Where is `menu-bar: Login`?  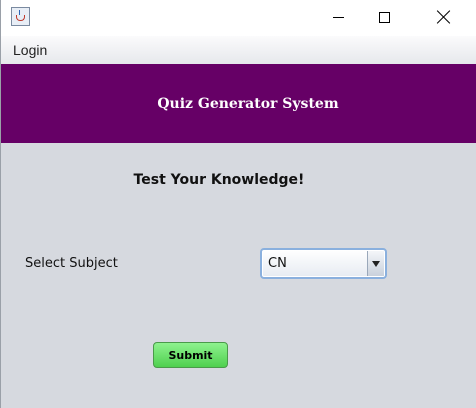
menu-bar: Login is located at coordinates (238, 50).